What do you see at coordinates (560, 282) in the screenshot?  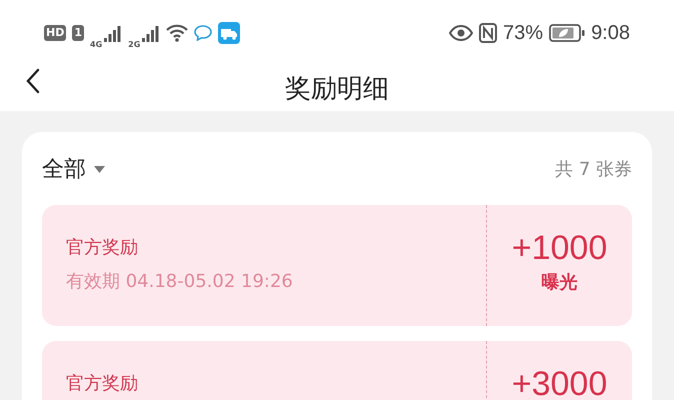 I see `coupon-unit: 曝光` at bounding box center [560, 282].